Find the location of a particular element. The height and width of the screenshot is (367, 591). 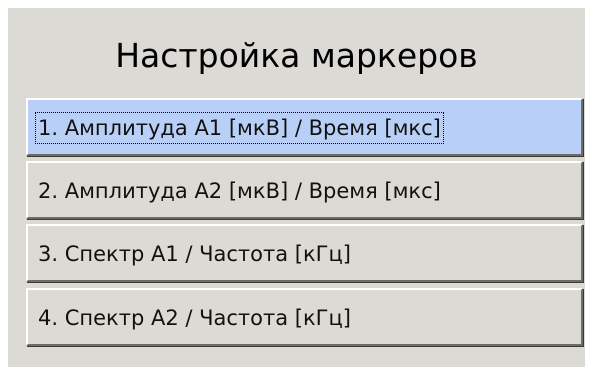

amplitude-a2-time-button: 2. Амплитуда А2 [мкВ] / Время [мкс] is located at coordinates (304, 190).